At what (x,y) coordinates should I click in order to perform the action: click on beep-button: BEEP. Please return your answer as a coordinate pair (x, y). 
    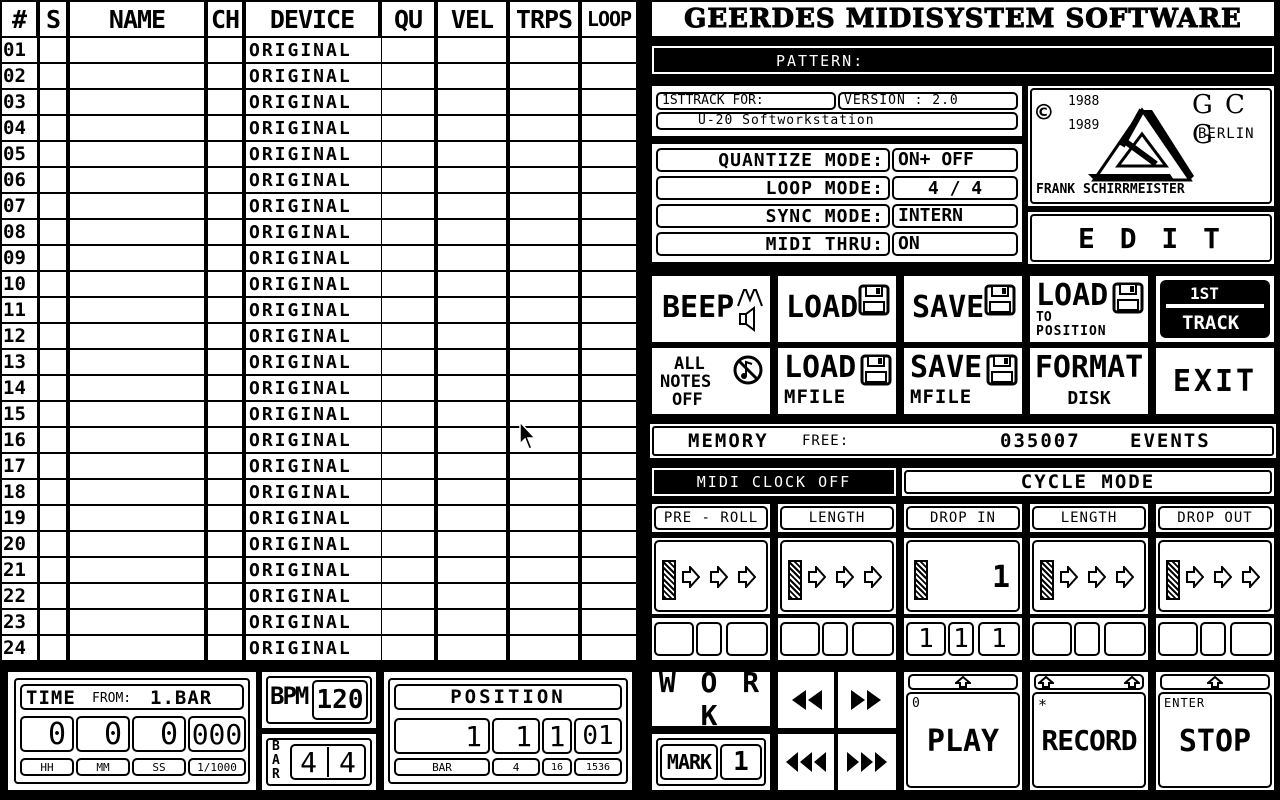
    Looking at the image, I should click on (711, 309).